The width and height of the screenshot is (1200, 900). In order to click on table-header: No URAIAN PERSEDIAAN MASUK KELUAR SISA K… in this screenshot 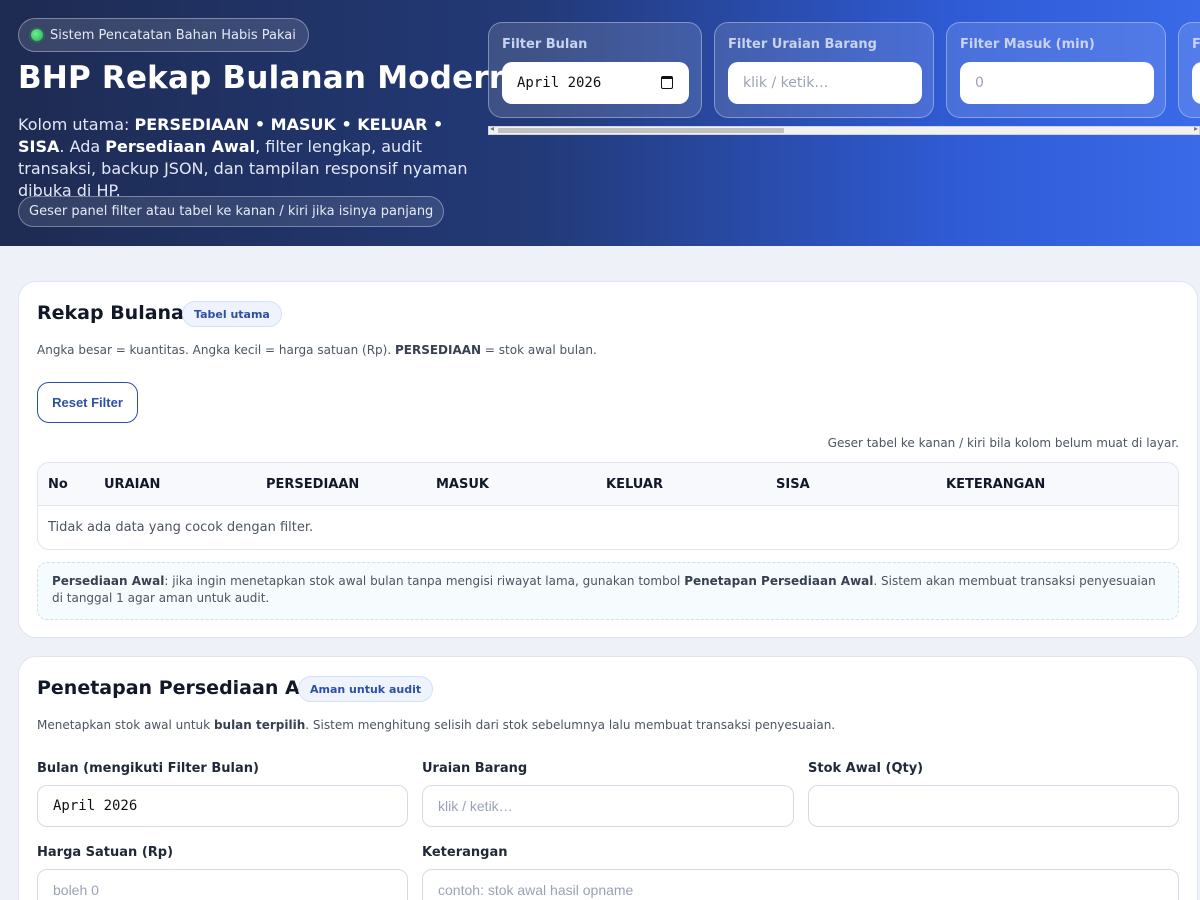, I will do `click(608, 484)`.